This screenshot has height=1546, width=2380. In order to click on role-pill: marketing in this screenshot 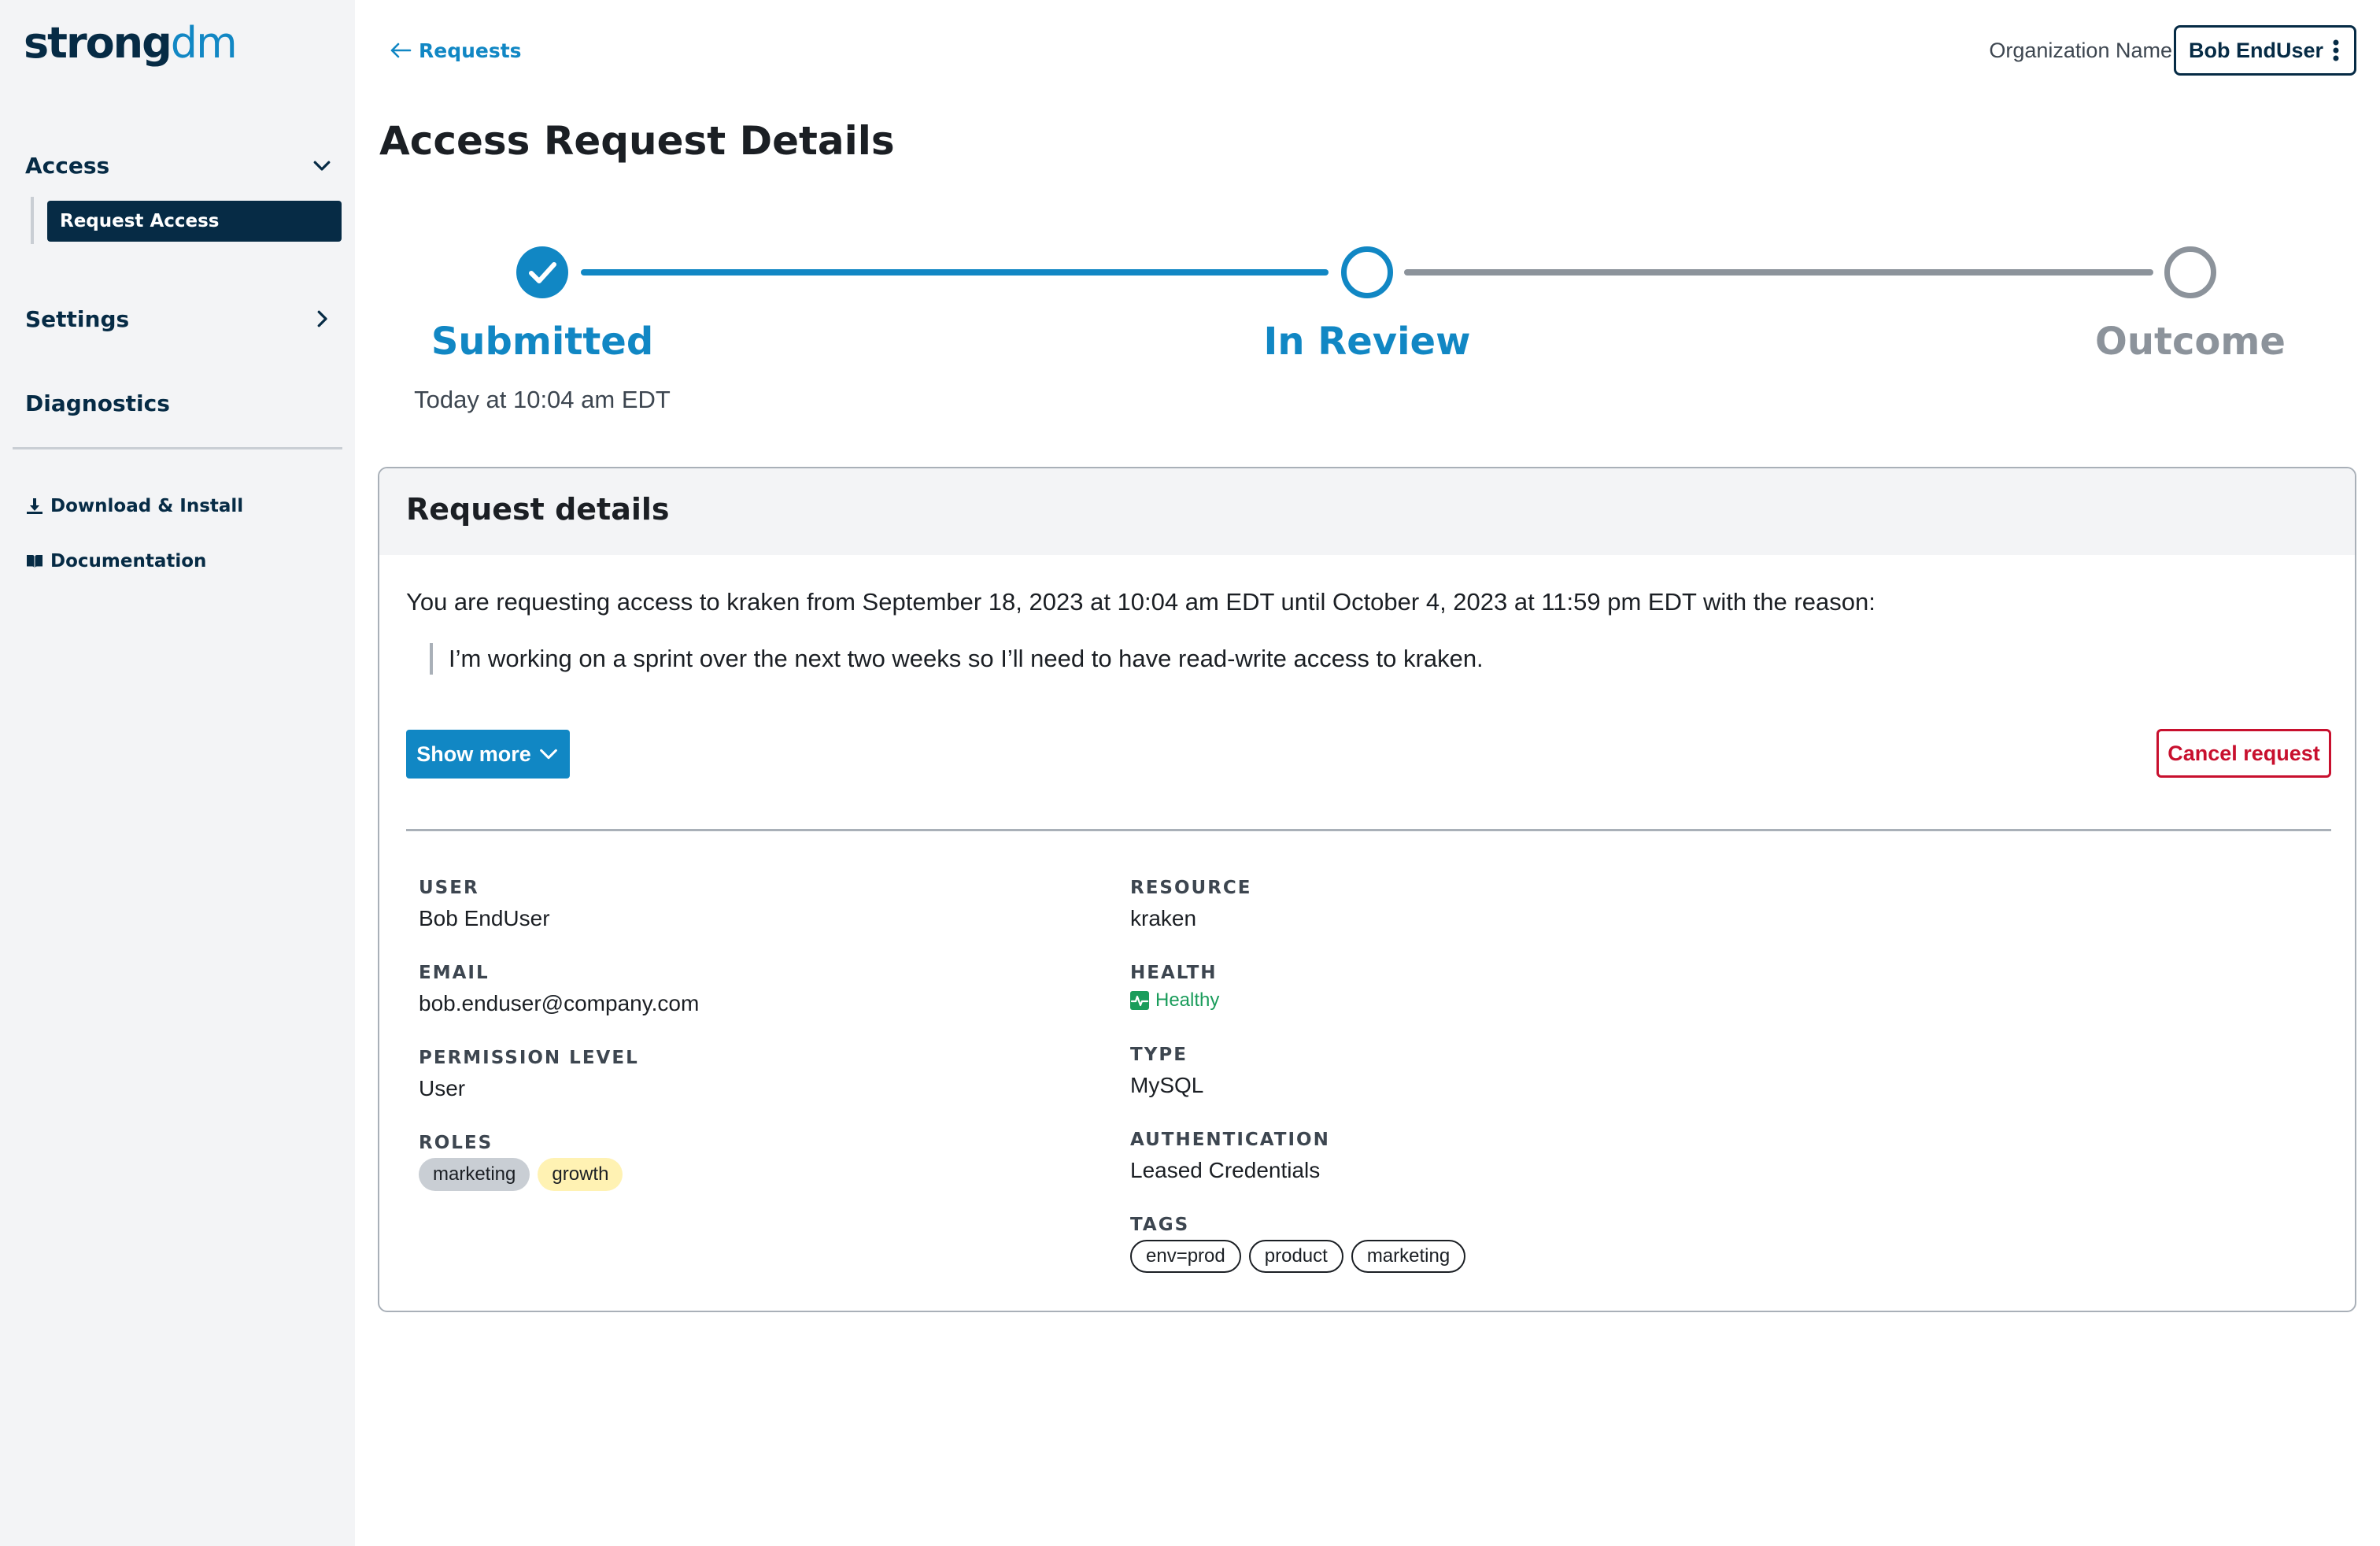, I will do `click(474, 1174)`.